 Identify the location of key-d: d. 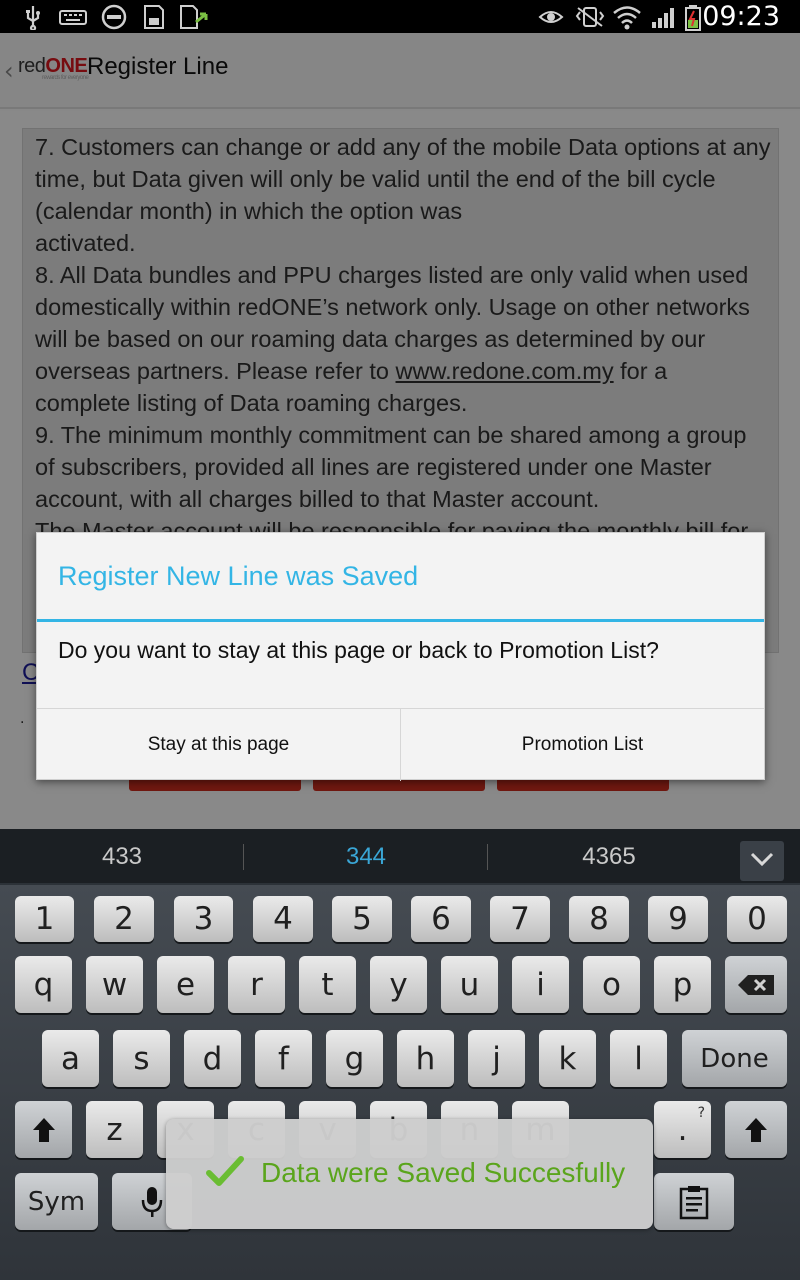
(212, 1058).